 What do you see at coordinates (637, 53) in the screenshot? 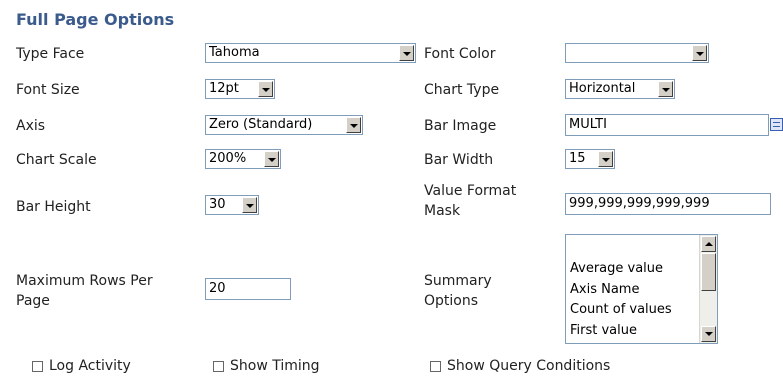
I see `font-color-select` at bounding box center [637, 53].